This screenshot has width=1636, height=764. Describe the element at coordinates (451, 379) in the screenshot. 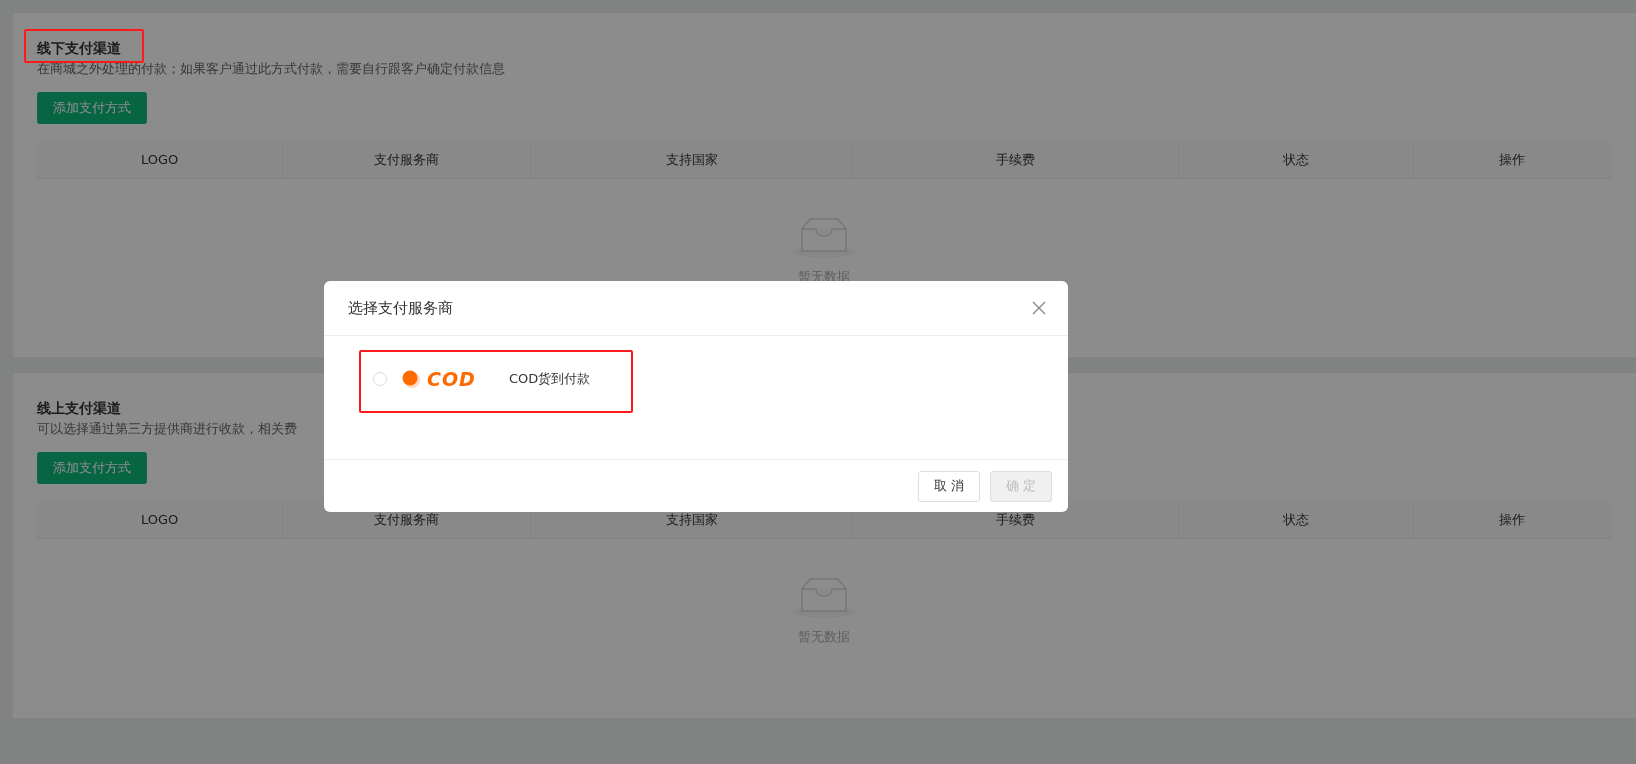

I see `cod-logo: COD` at that location.